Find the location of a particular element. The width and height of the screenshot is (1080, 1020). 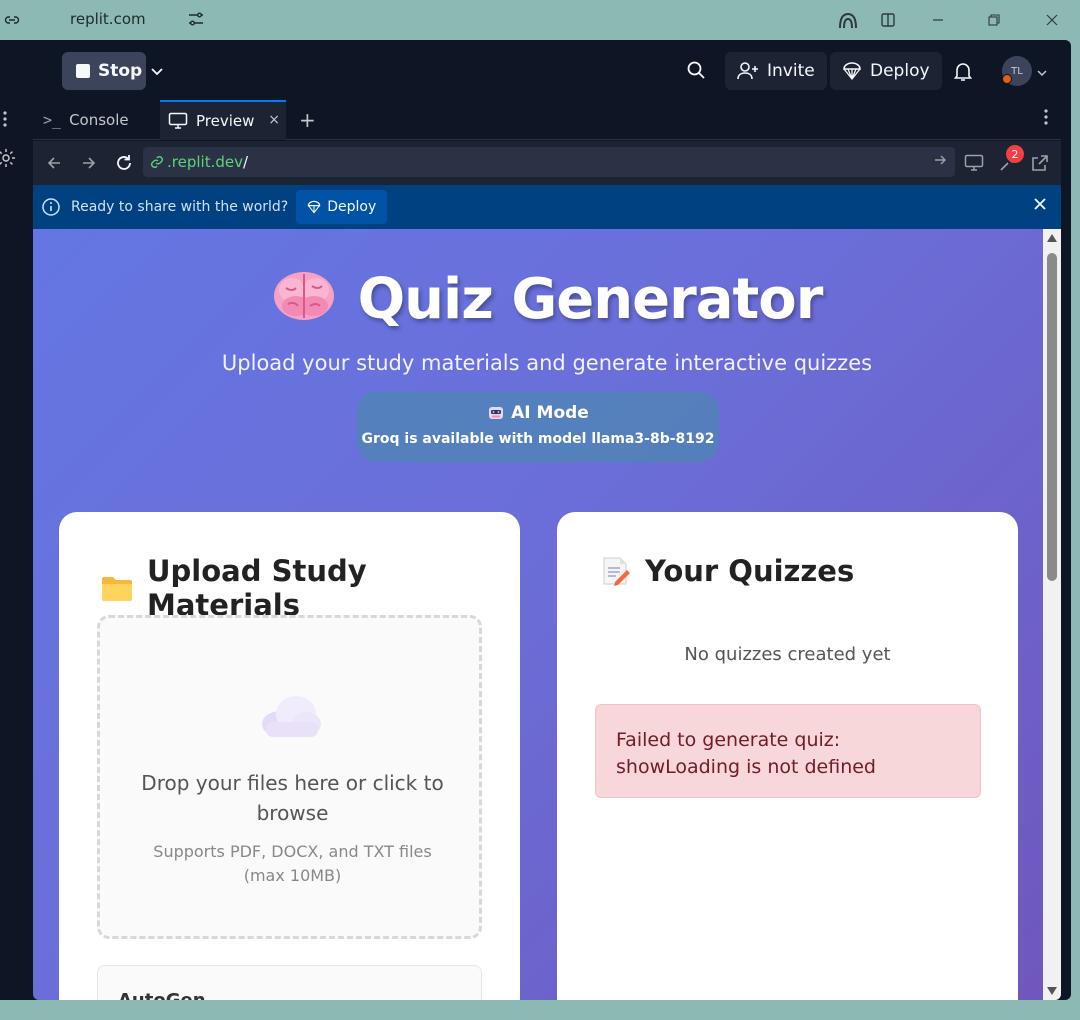

deploy-banner: Ready to share with the world? Deploy is located at coordinates (547, 207).